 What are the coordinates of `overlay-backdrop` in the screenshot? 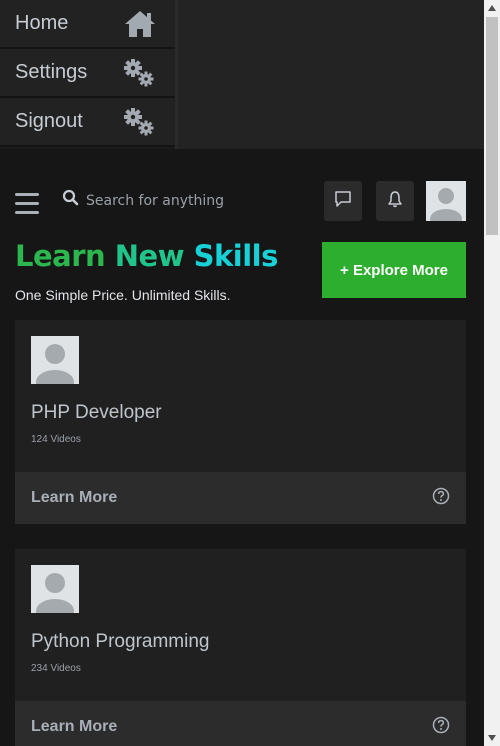 It's located at (331, 74).